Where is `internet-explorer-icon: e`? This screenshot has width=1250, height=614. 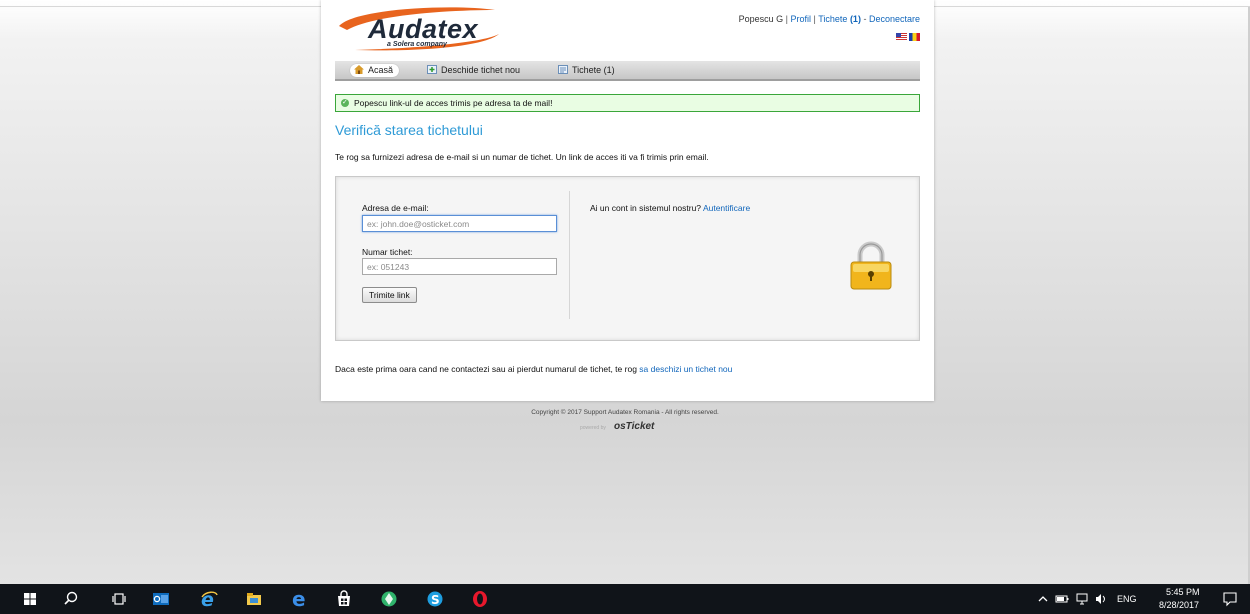
internet-explorer-icon: e is located at coordinates (209, 599).